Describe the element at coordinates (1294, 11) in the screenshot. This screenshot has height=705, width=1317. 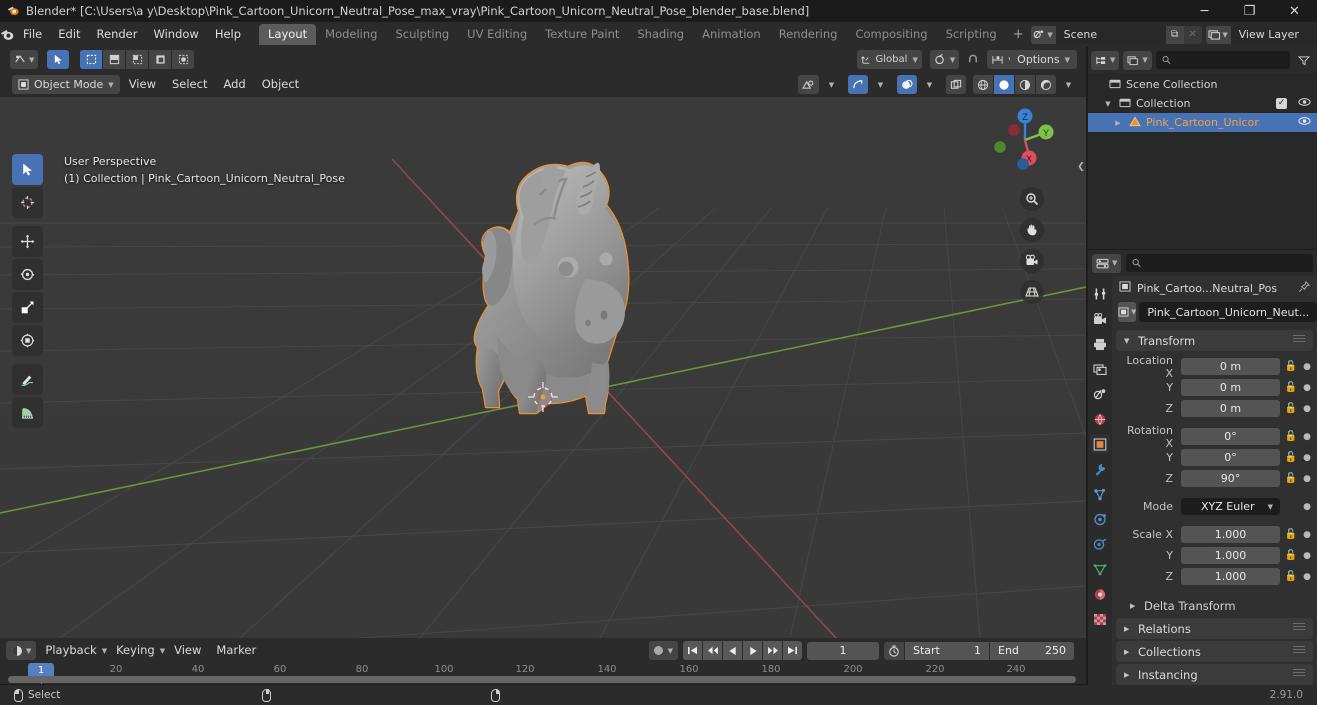
I see `close-button: ✕` at that location.